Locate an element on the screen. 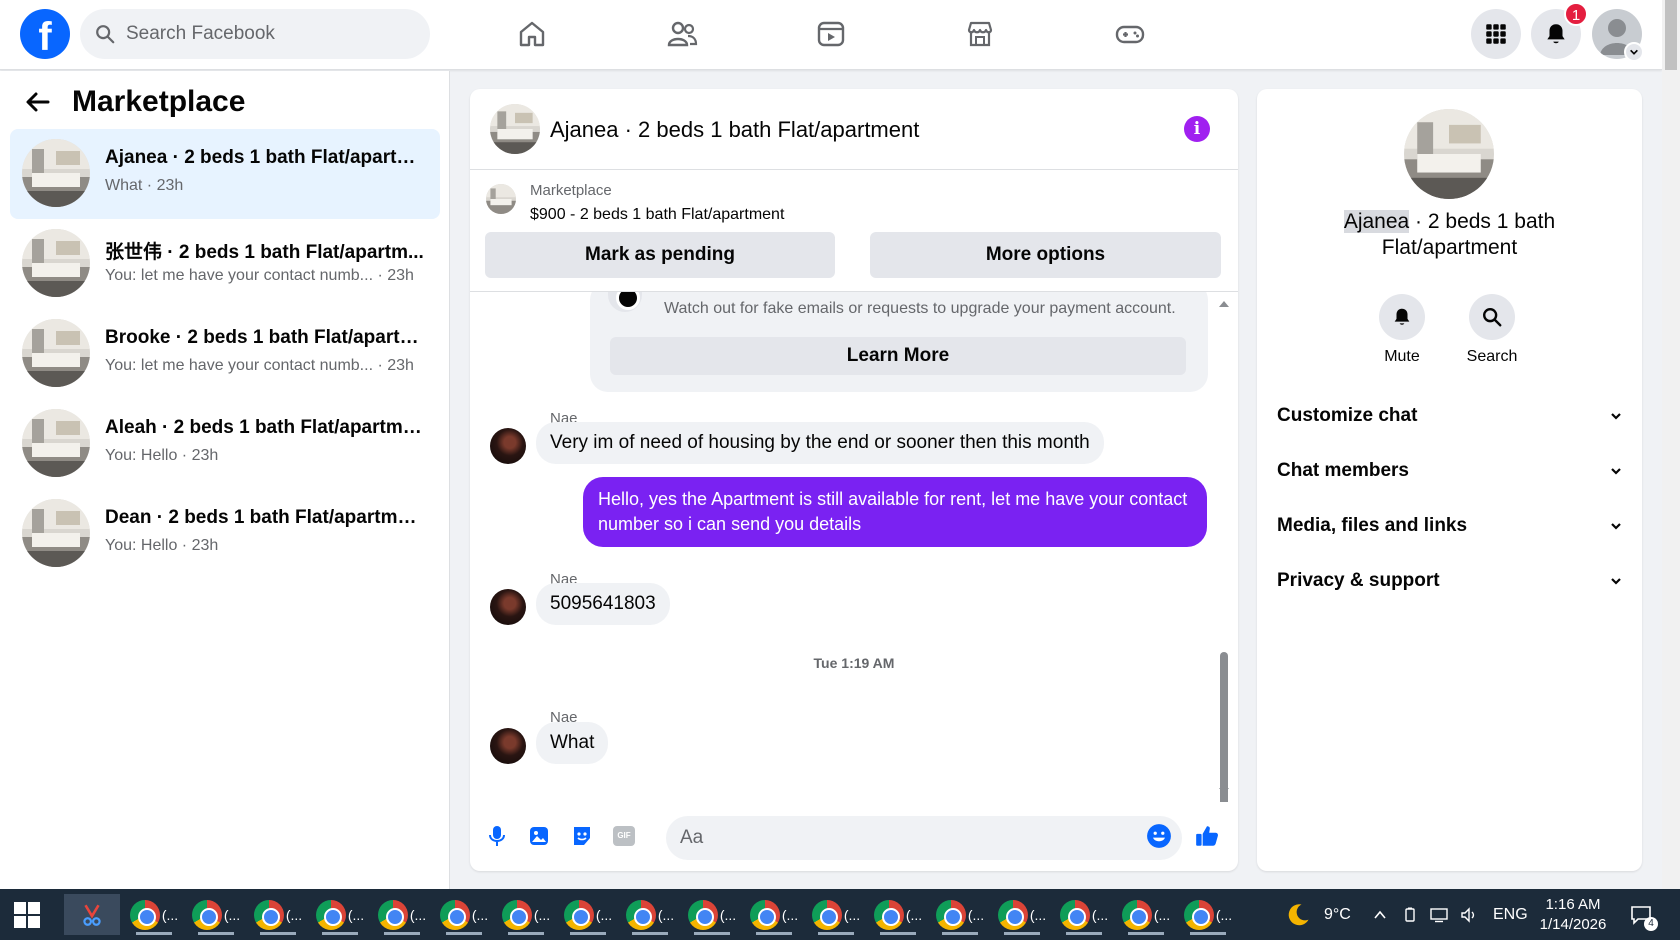  conversation-title: Dean · 2 beds 1 bath Flat/apartment is located at coordinates (265, 517).